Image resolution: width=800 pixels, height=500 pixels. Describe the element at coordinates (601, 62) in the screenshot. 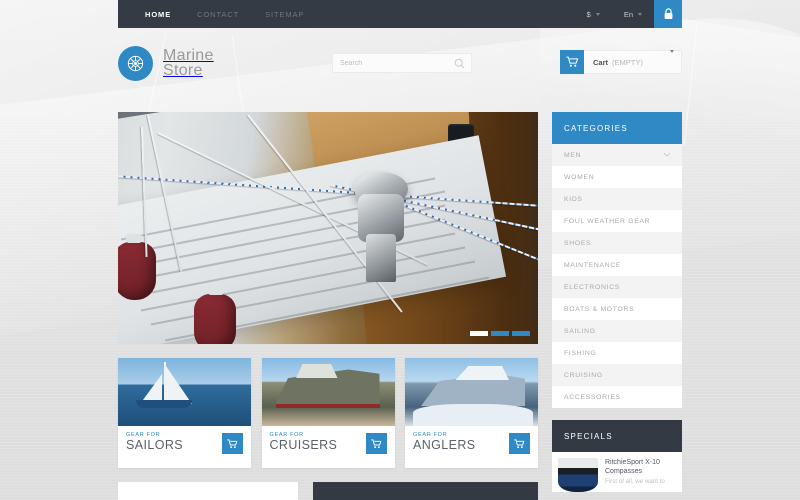

I see `cart-label: Cart` at that location.